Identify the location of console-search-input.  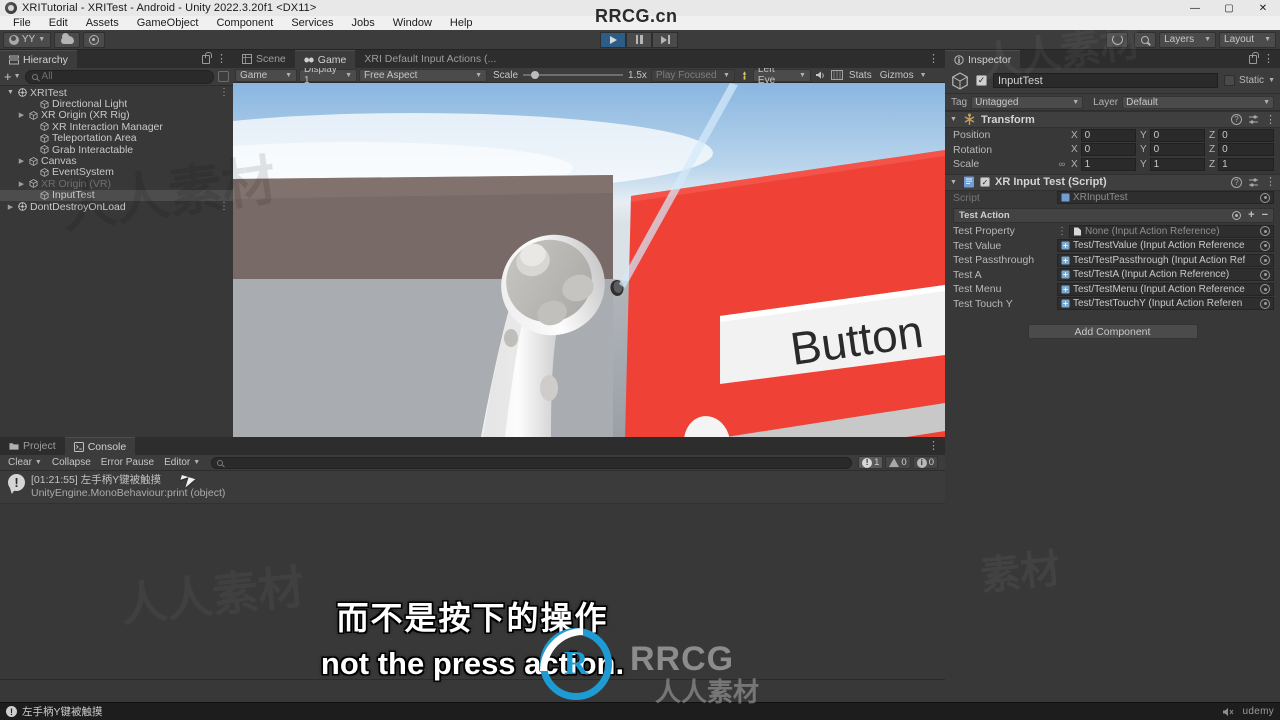
(532, 462).